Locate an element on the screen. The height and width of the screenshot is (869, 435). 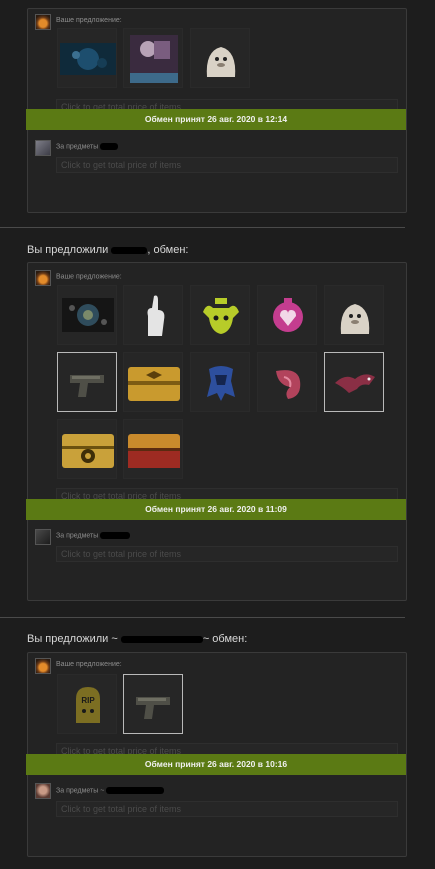
trade-heading: Вы предложили , обмен: is located at coordinates (107, 250).